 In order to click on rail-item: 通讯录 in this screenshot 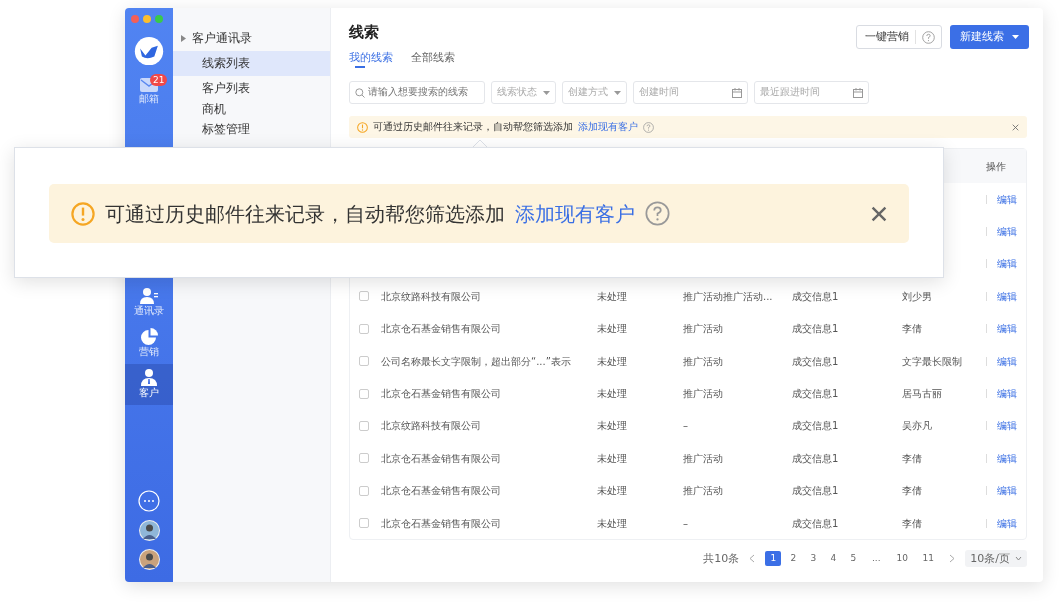, I will do `click(149, 303)`.